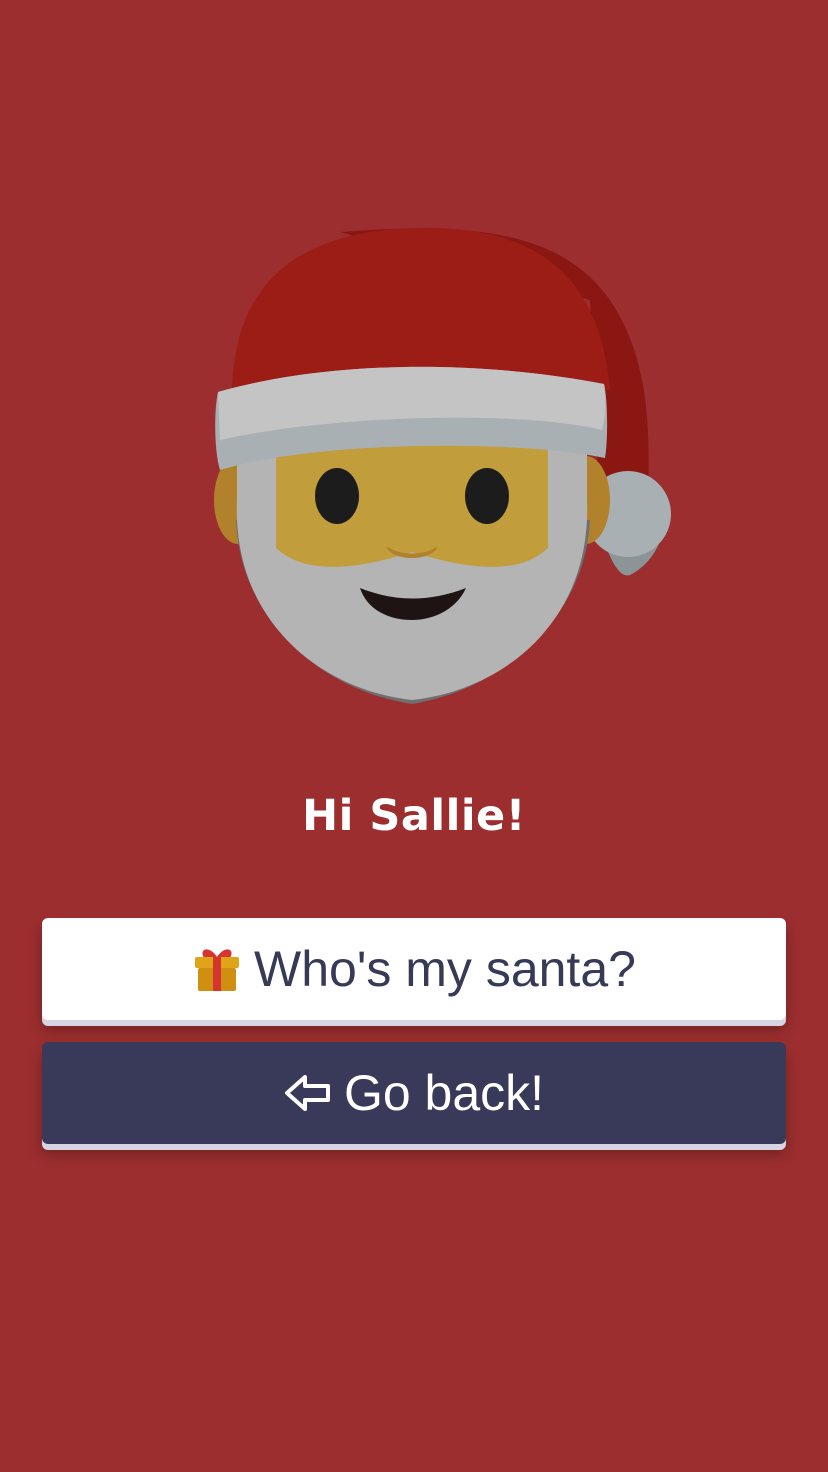 The image size is (828, 1472). I want to click on whos-my-santa-button: Who's my santa?, so click(414, 969).